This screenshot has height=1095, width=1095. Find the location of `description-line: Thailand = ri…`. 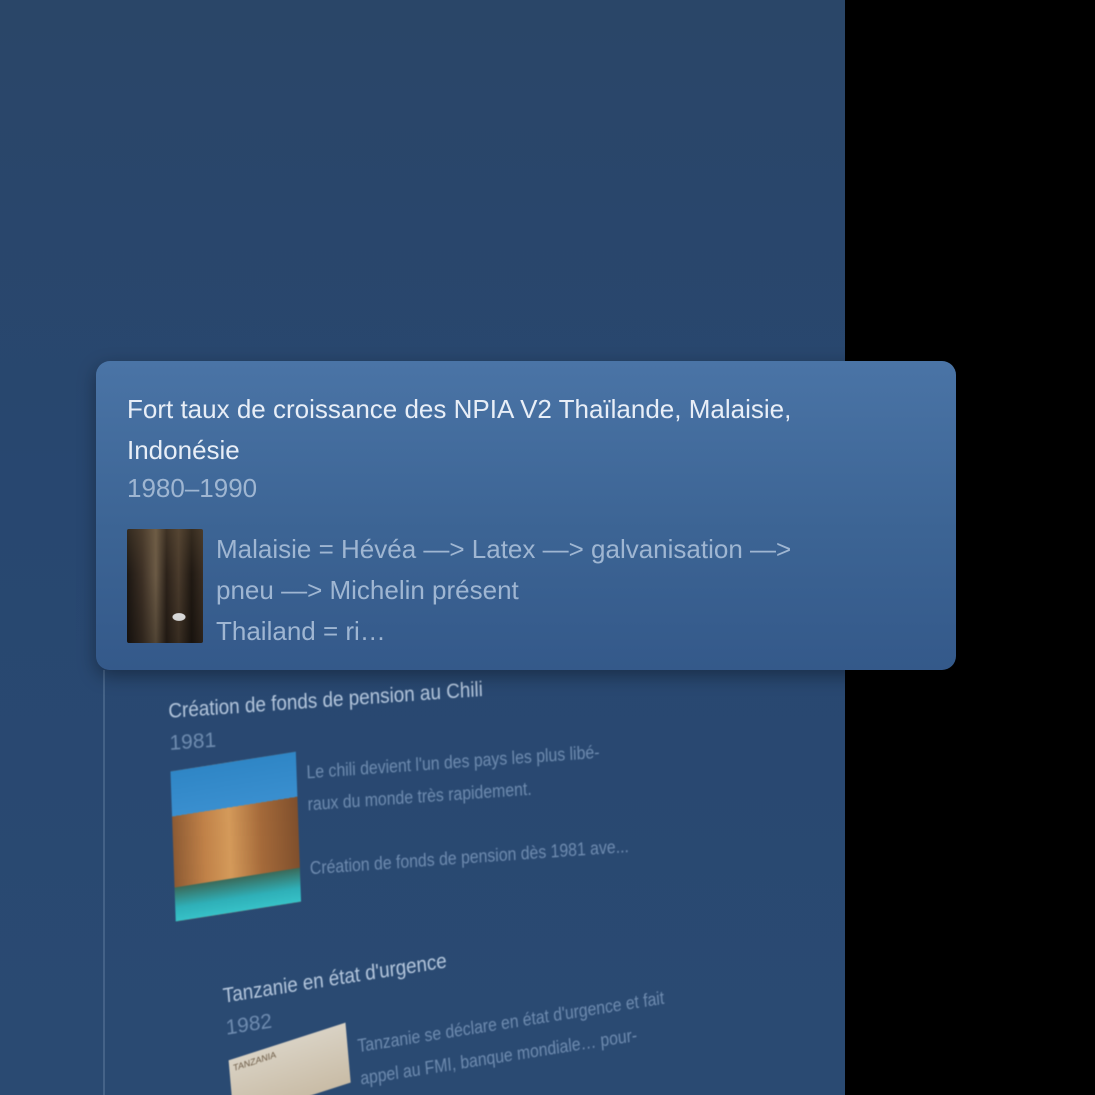

description-line: Thailand = ri… is located at coordinates (301, 631).